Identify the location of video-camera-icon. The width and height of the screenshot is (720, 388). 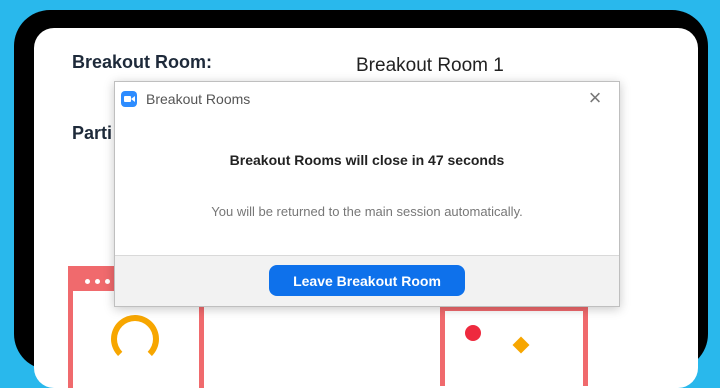
(129, 99).